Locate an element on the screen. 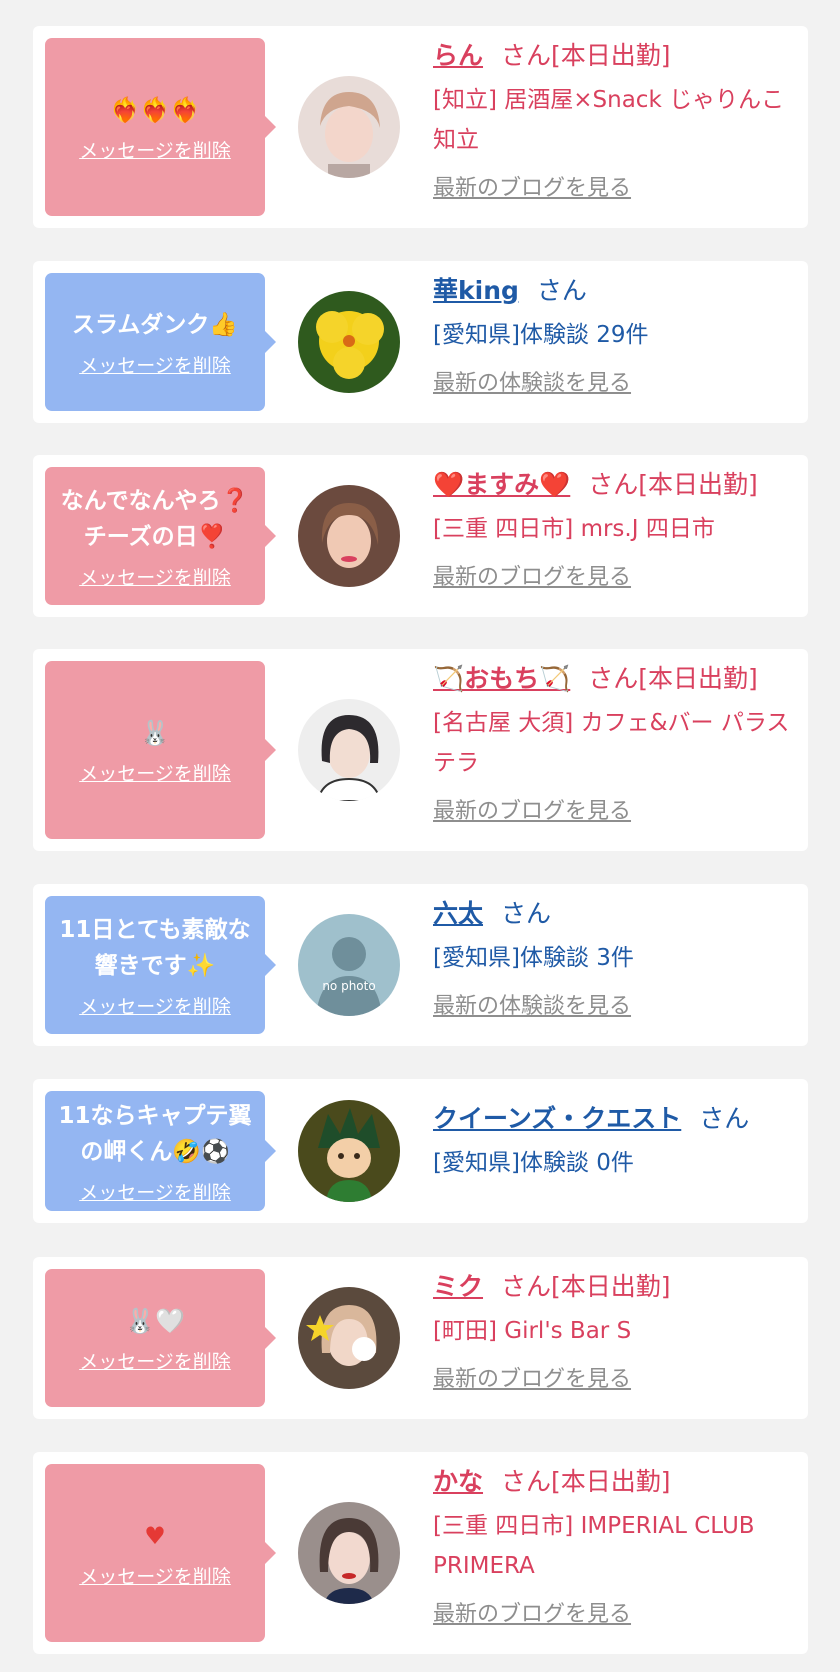  sender-name-link: らん is located at coordinates (458, 55).